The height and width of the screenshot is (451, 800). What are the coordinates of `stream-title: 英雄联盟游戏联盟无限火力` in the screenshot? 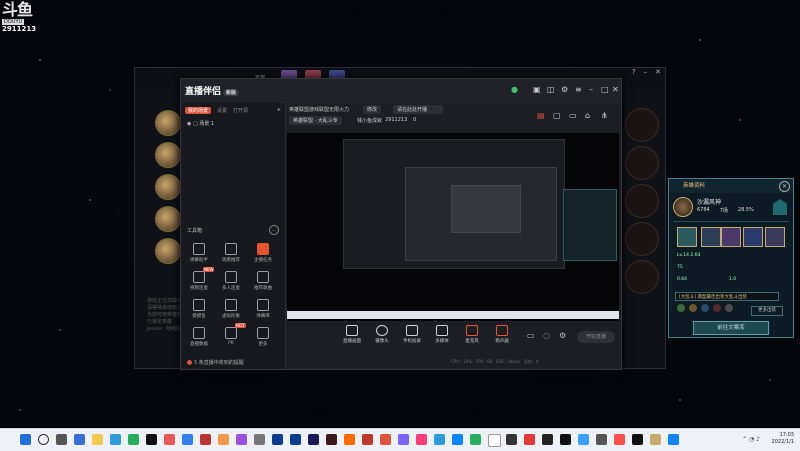 It's located at (319, 109).